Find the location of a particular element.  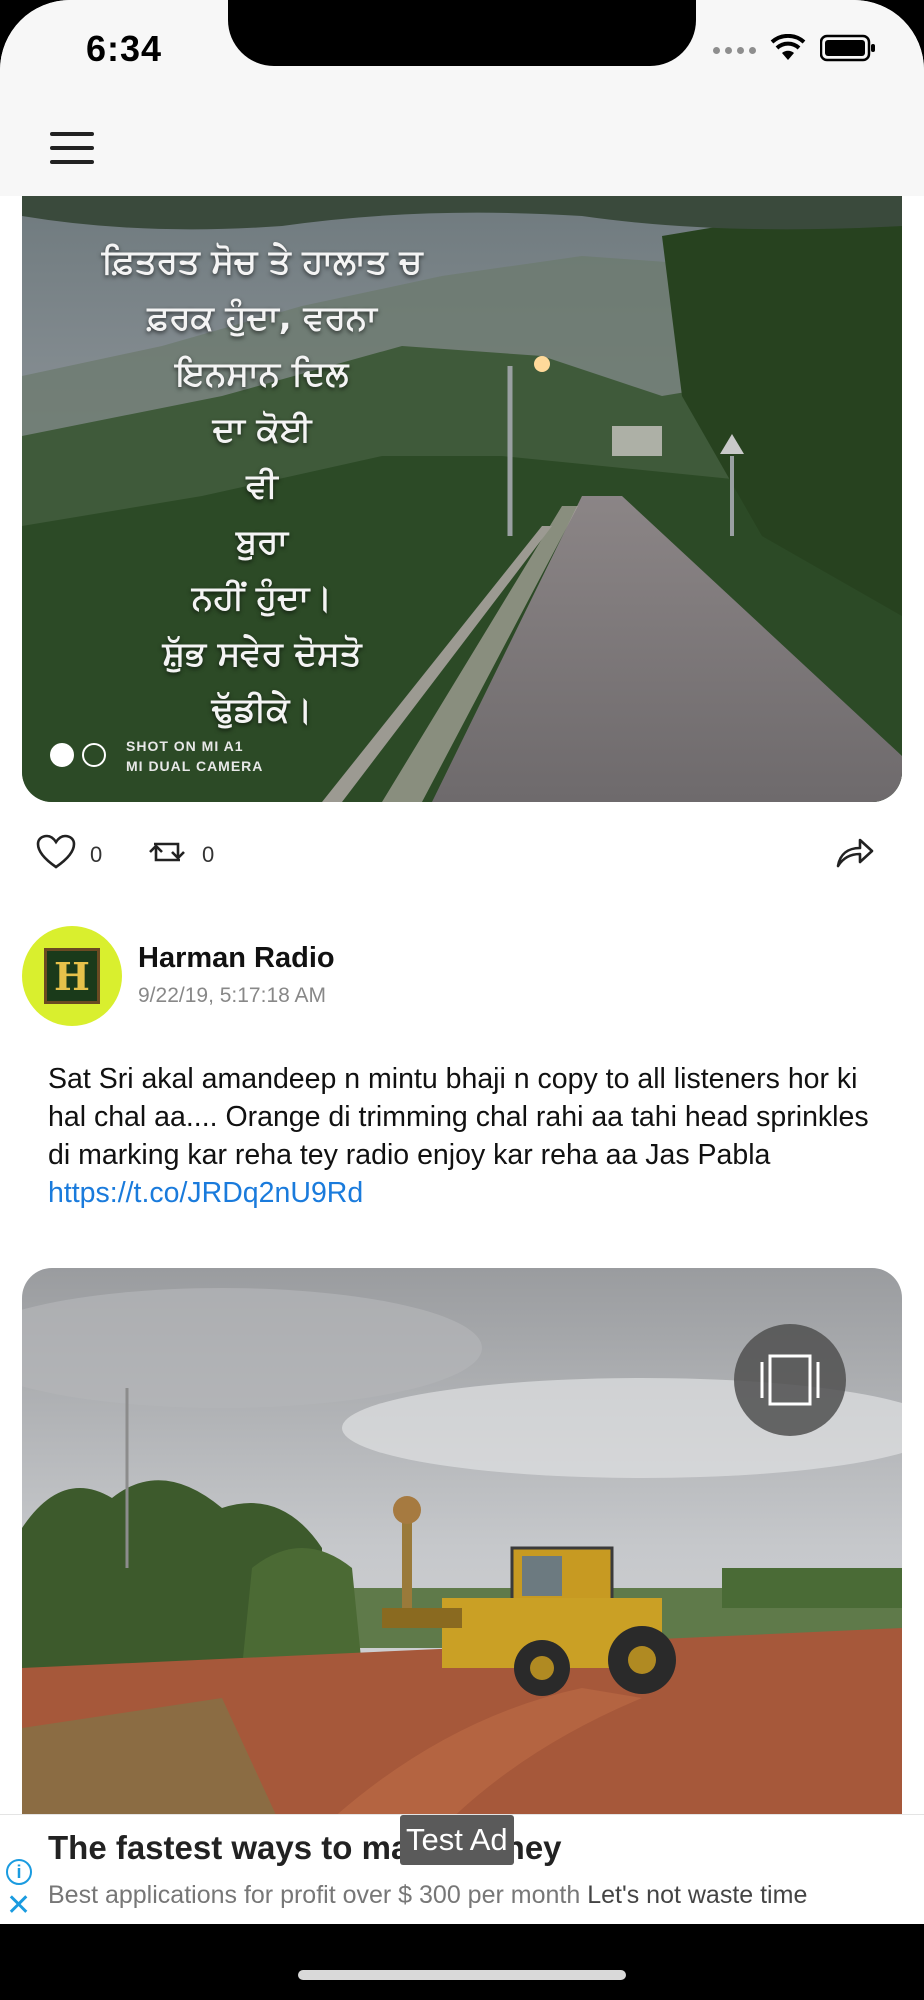

like-count: 0 is located at coordinates (96, 854).